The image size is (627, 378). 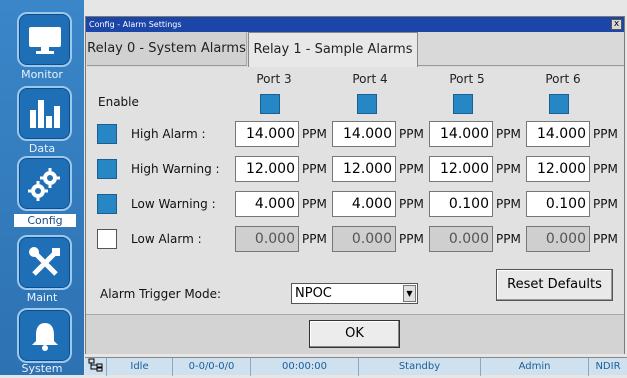 What do you see at coordinates (107, 134) in the screenshot?
I see `high-alarm-checkbox` at bounding box center [107, 134].